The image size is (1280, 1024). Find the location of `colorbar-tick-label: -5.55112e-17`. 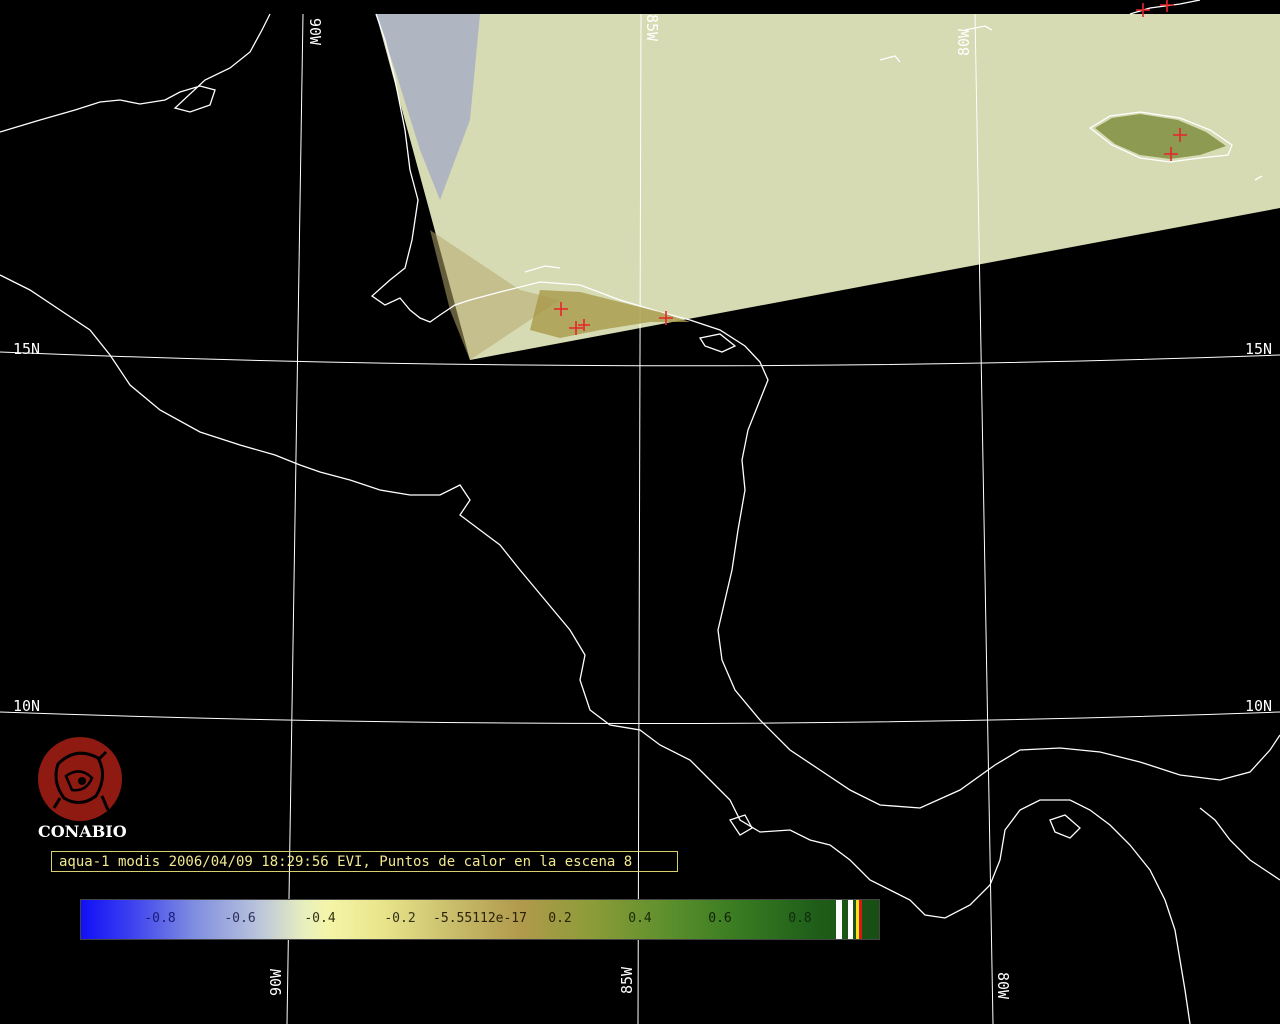

colorbar-tick-label: -5.55112e-17 is located at coordinates (480, 918).